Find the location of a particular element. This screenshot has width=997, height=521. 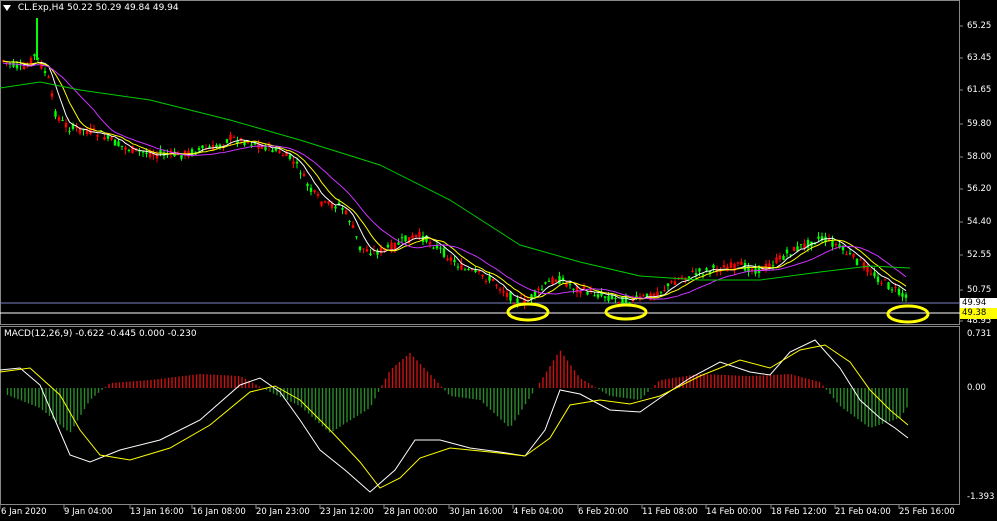

price-tick-label: 54.40 is located at coordinates (979, 222).